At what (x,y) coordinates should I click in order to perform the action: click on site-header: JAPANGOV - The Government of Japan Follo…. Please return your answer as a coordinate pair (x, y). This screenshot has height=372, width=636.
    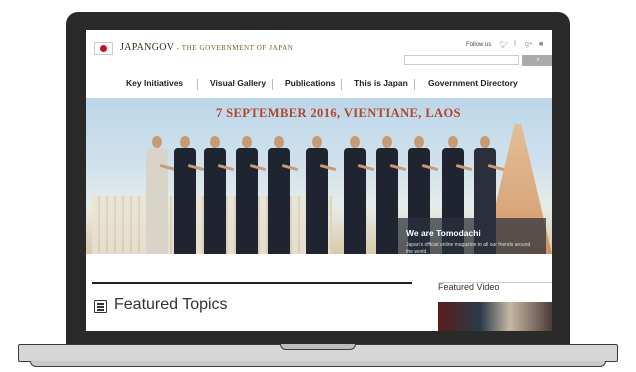
    Looking at the image, I should click on (319, 52).